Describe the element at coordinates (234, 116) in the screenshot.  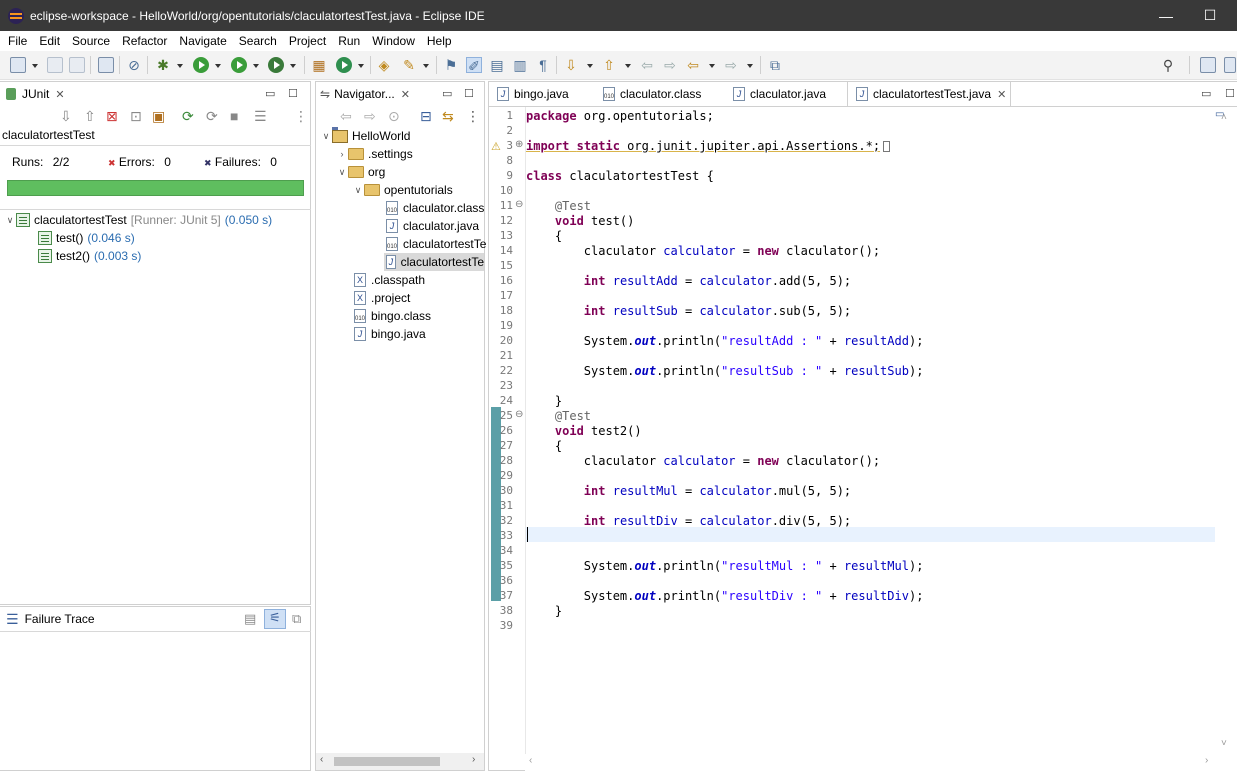
I see `stop-icon: ■` at that location.